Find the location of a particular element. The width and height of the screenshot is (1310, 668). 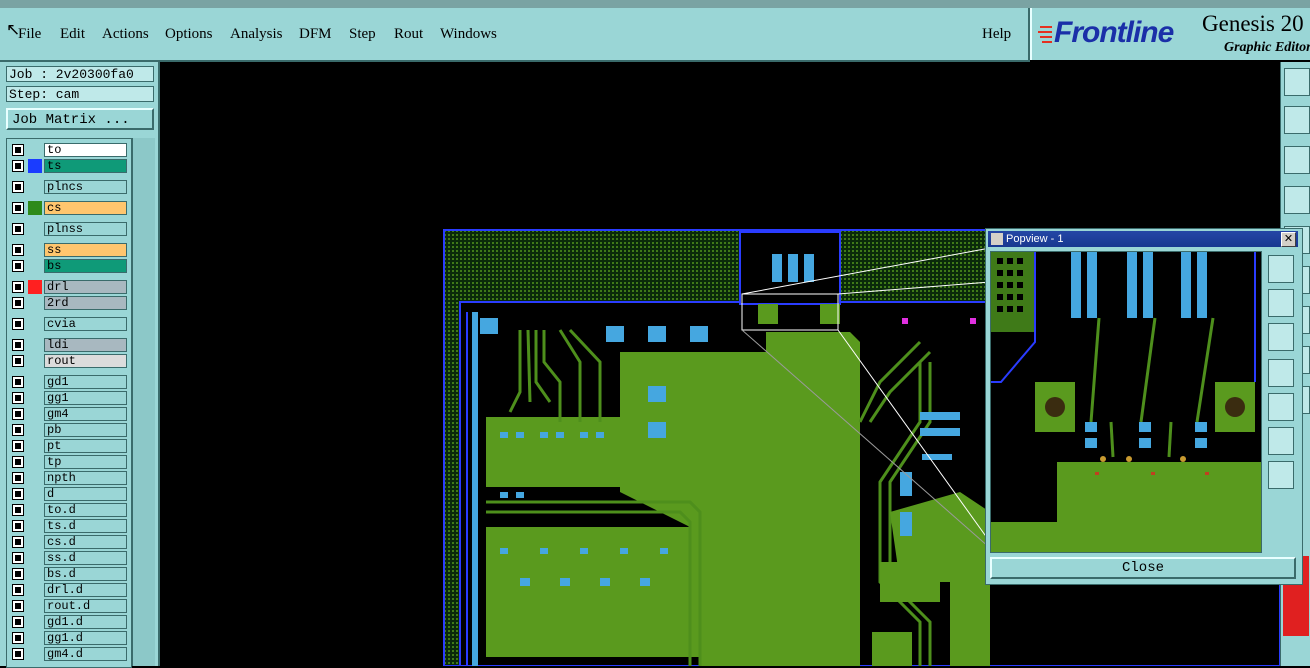

layer-row: pb is located at coordinates (69, 430).